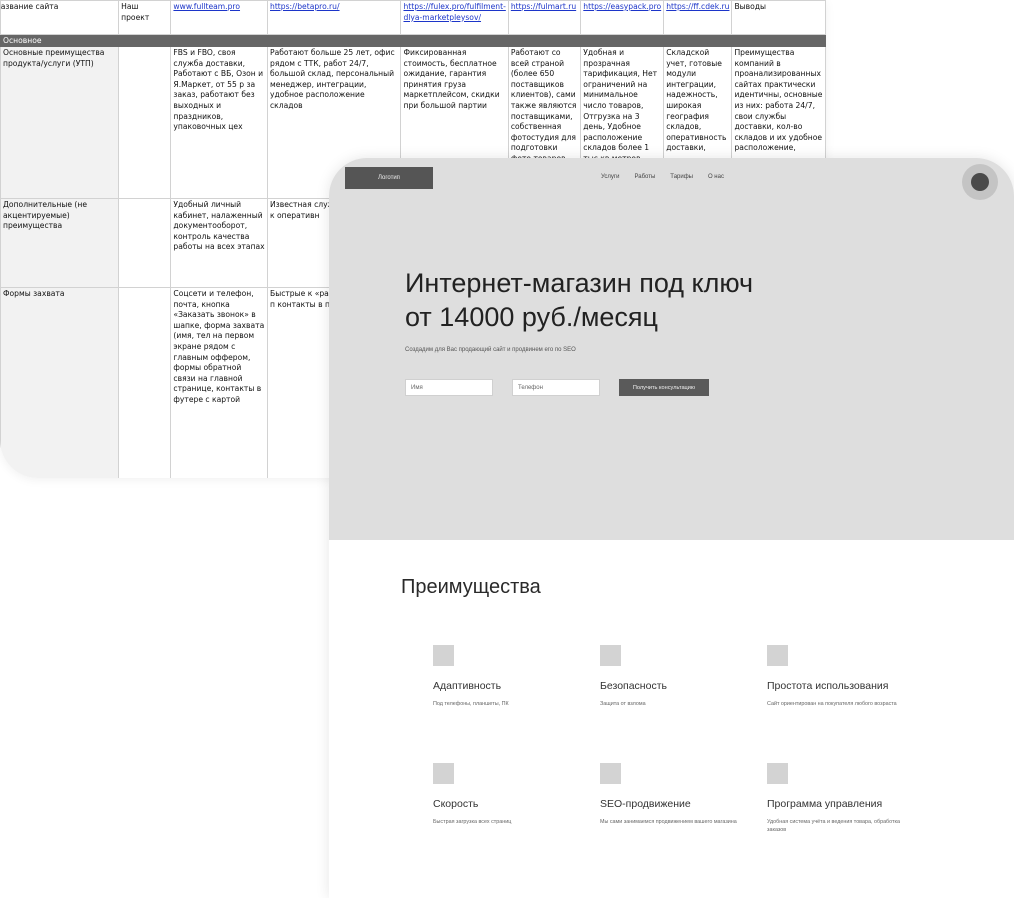  I want to click on feature-title: Адаптивность, so click(467, 686).